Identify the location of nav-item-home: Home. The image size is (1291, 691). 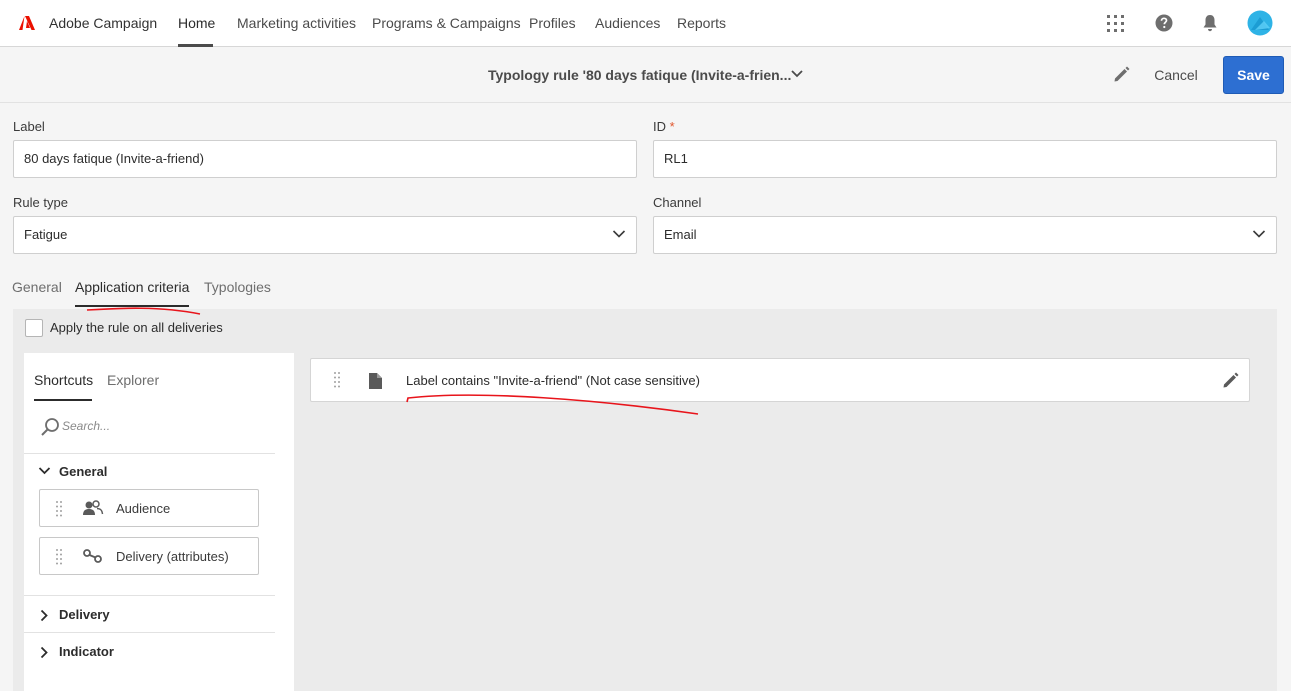
(196, 23).